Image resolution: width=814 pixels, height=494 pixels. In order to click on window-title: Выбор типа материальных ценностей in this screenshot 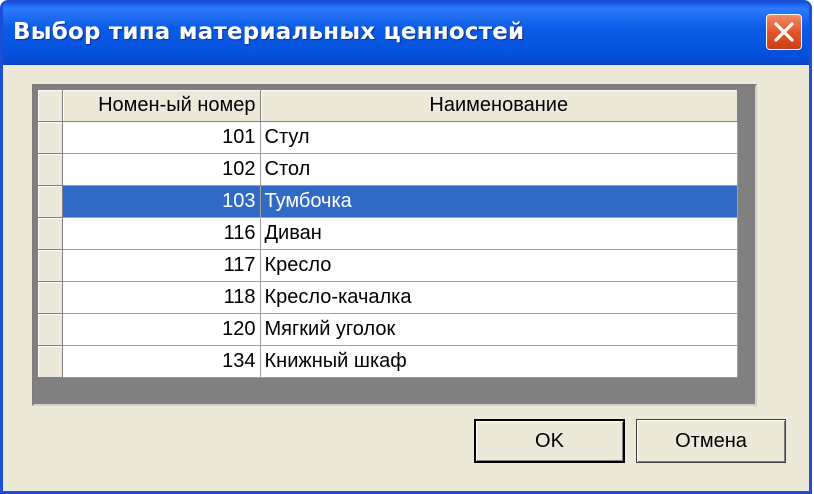, I will do `click(269, 32)`.